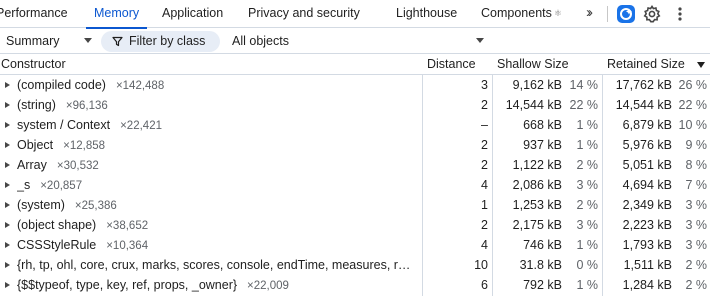 This screenshot has width=710, height=296. I want to click on objects-select: All objects, so click(260, 41).